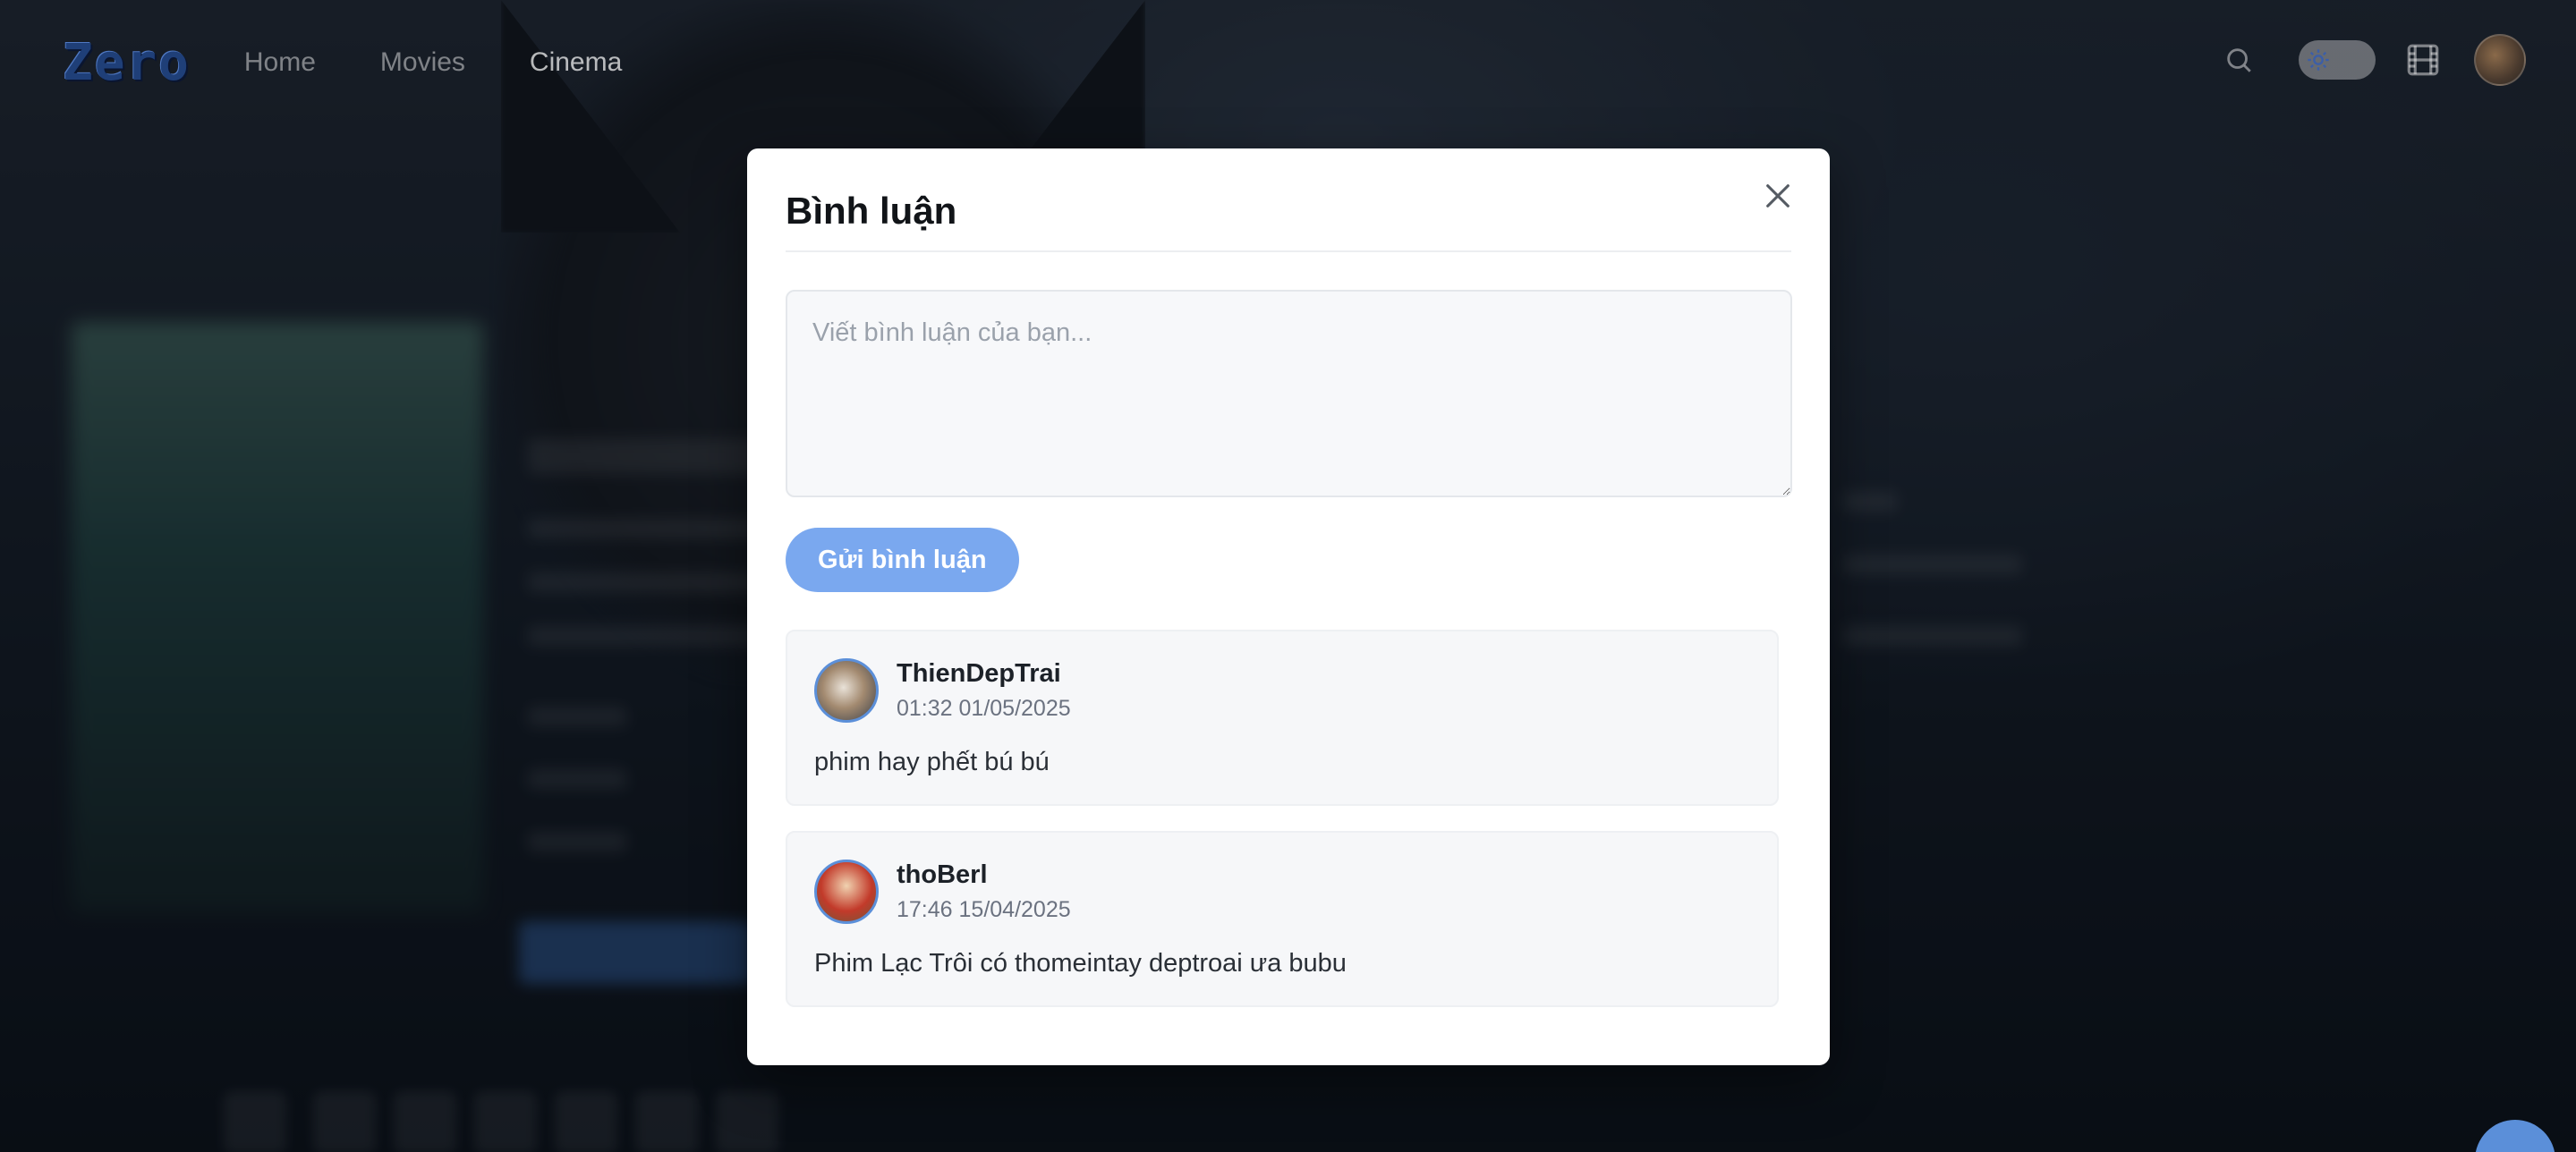 Image resolution: width=2576 pixels, height=1152 pixels. What do you see at coordinates (280, 63) in the screenshot?
I see `nav-link-home: Home` at bounding box center [280, 63].